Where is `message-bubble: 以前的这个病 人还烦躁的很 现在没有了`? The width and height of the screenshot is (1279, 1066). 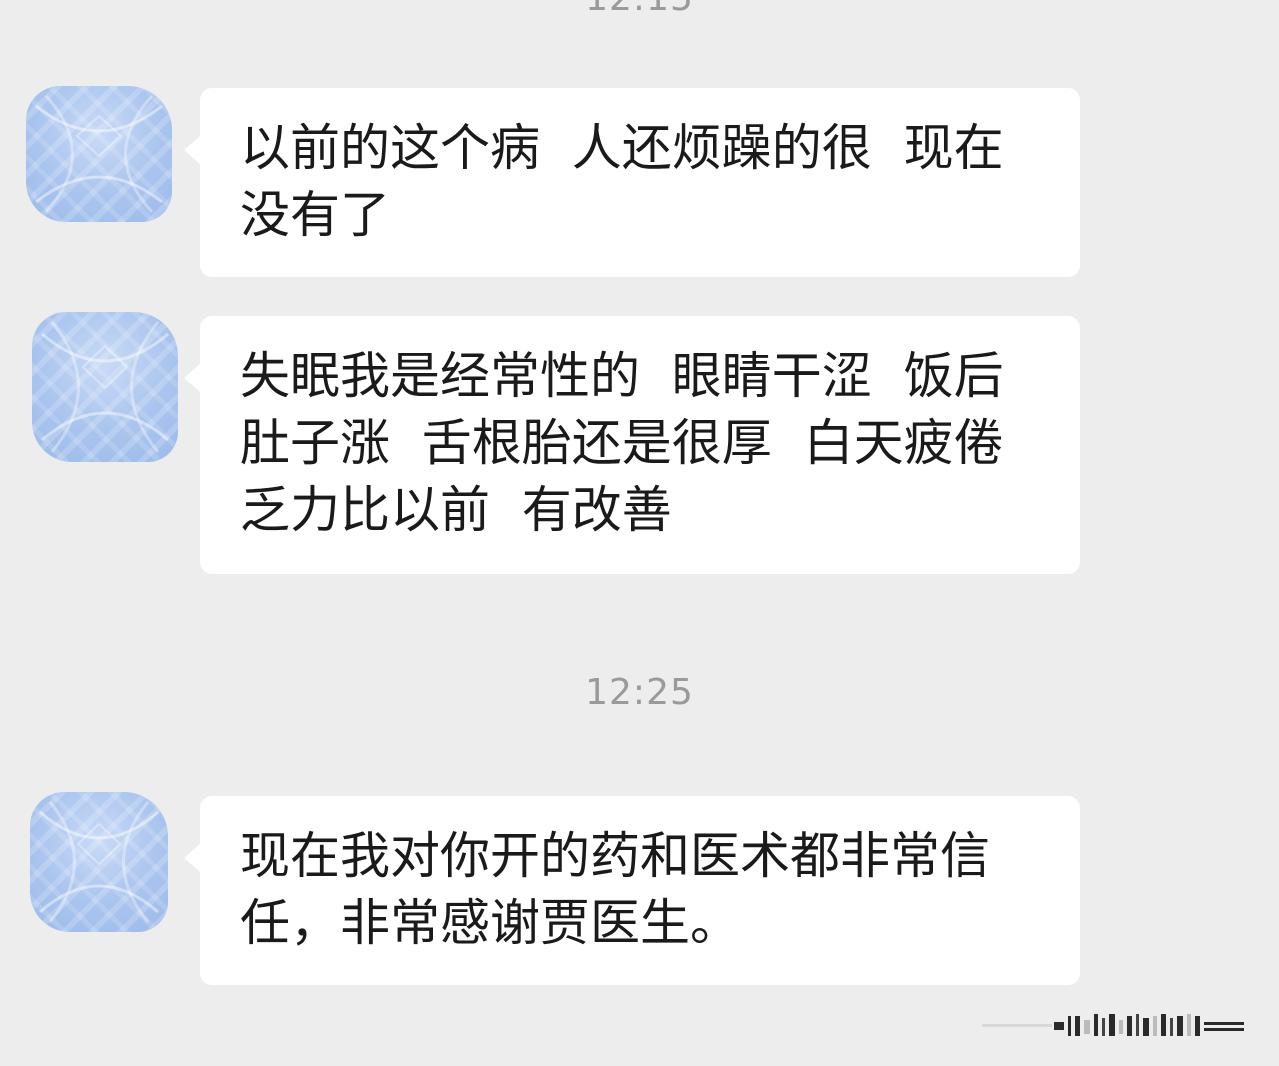 message-bubble: 以前的这个病 人还烦躁的很 现在没有了 is located at coordinates (632, 182).